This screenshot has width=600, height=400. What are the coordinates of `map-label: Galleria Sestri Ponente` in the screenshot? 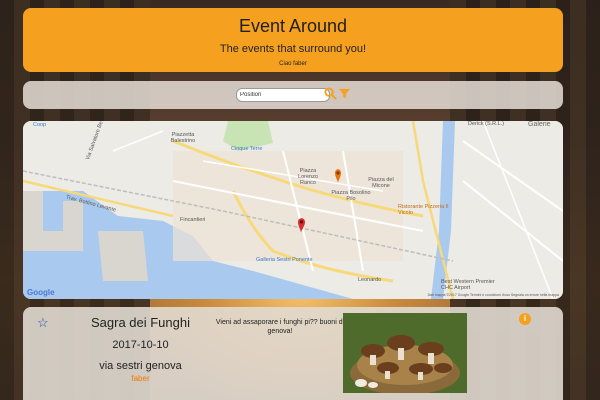 It's located at (284, 260).